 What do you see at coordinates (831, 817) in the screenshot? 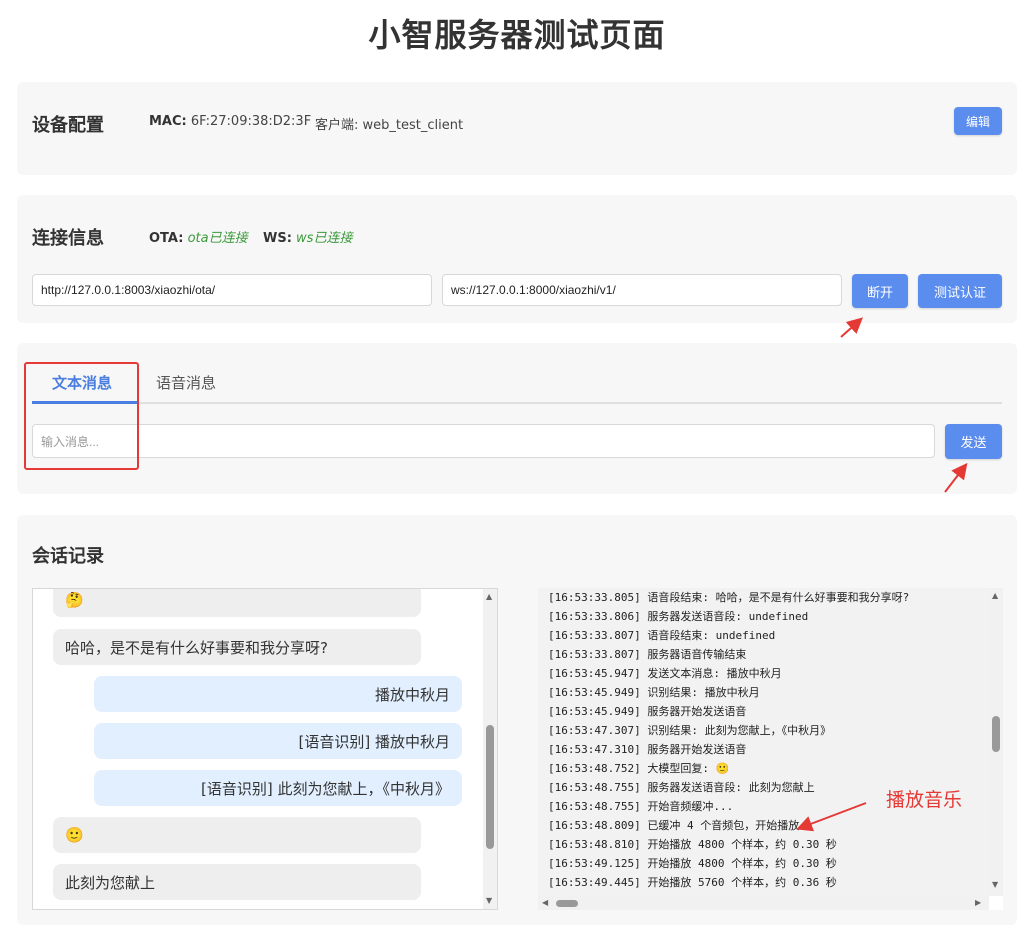
I see `arrow-play` at bounding box center [831, 817].